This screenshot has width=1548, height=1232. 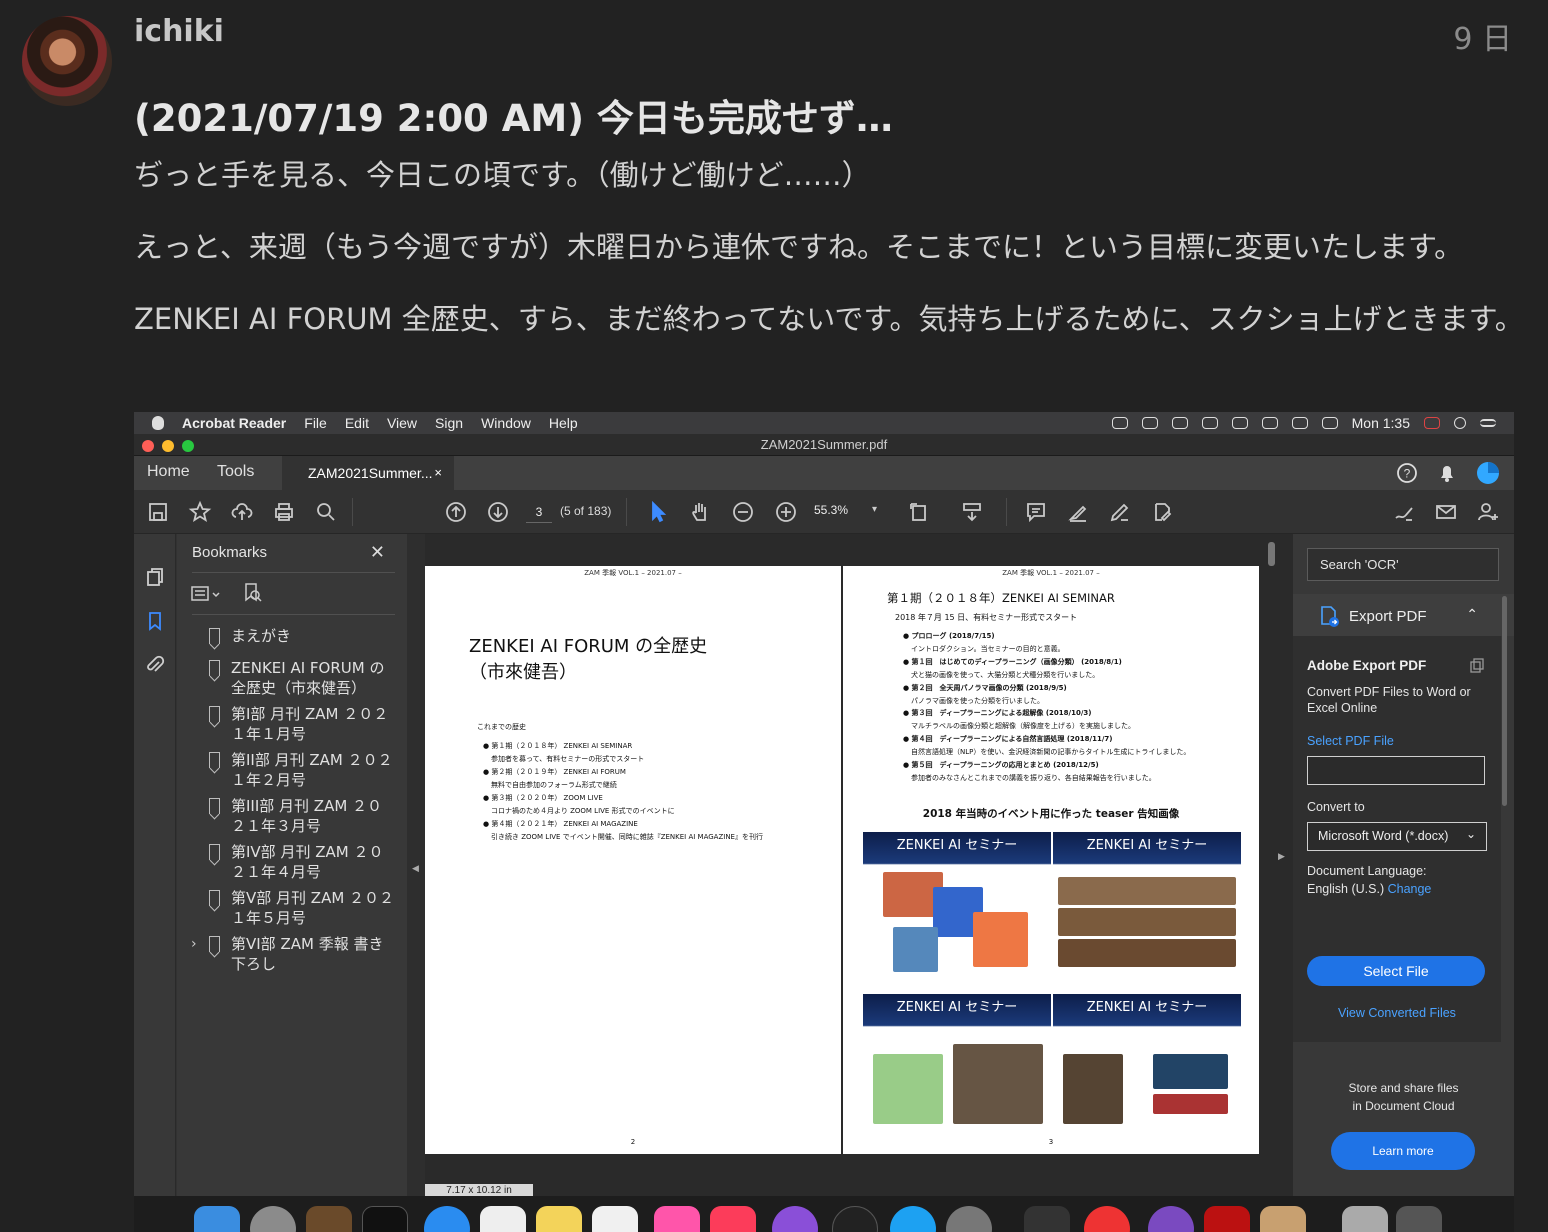 What do you see at coordinates (1365, 1219) in the screenshot?
I see `downloads-icon` at bounding box center [1365, 1219].